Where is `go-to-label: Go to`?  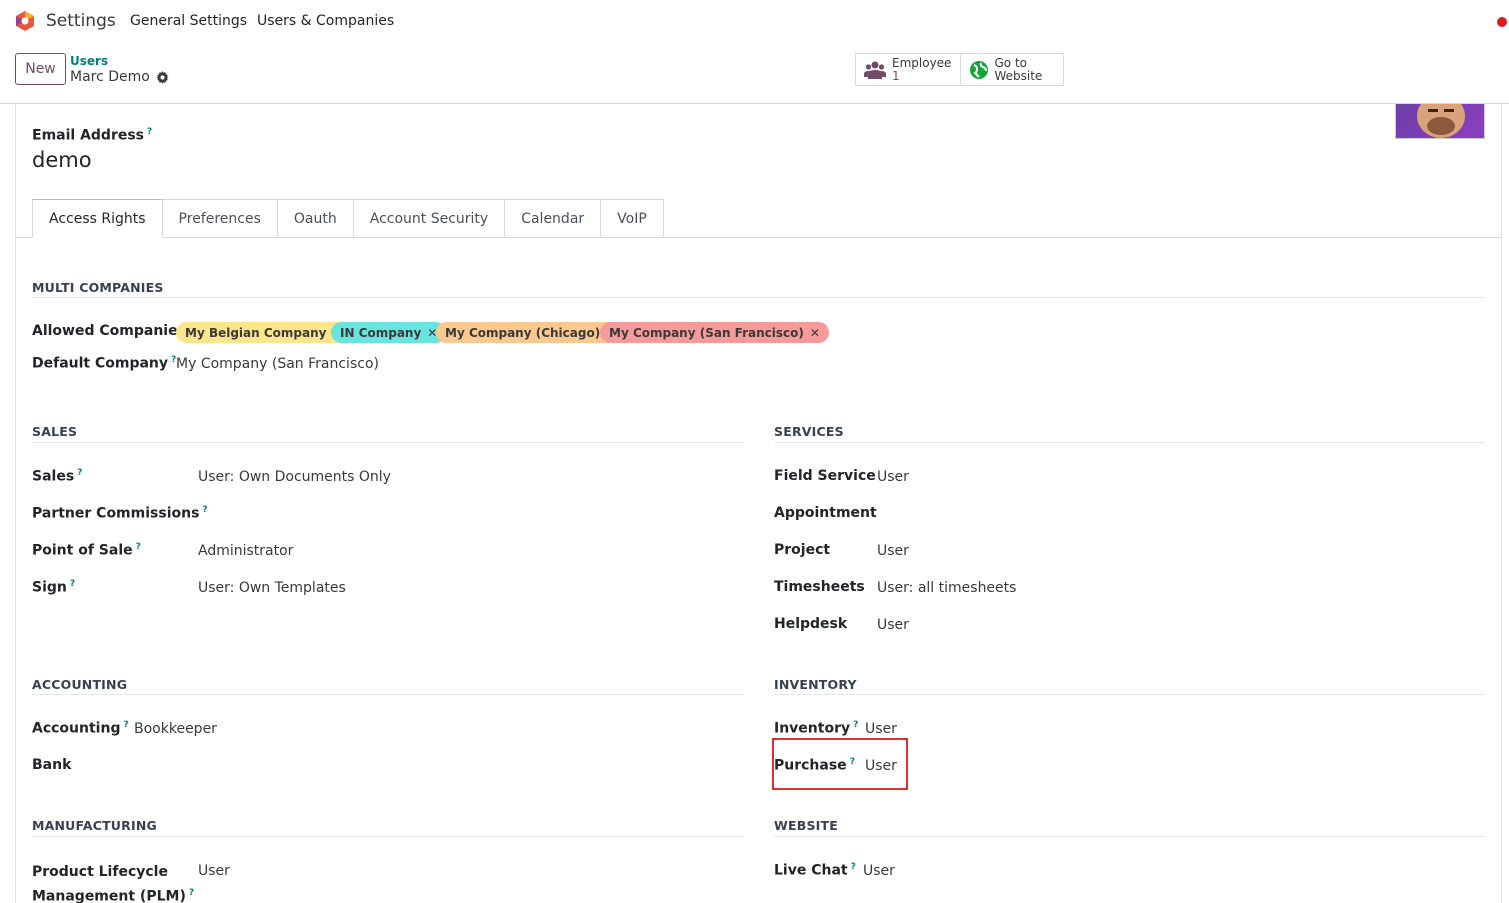 go-to-label: Go to is located at coordinates (1011, 62).